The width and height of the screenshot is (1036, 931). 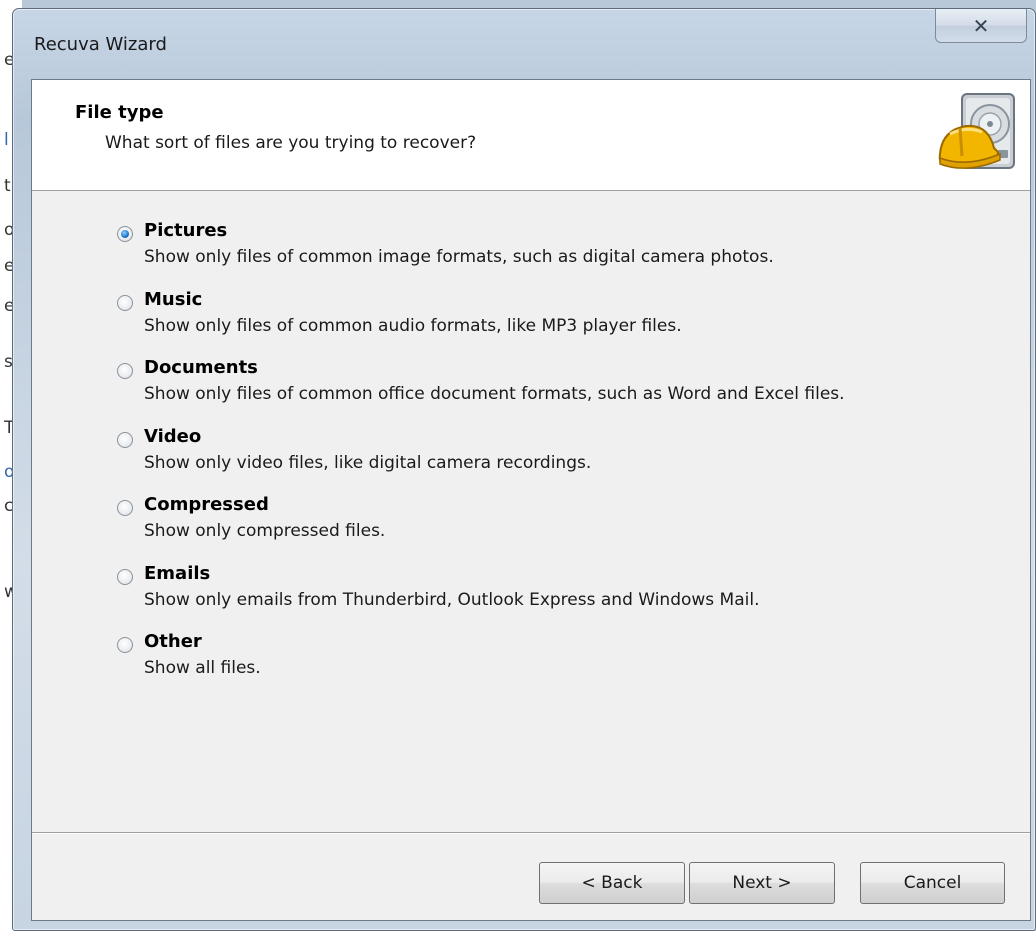 I want to click on background-text: t, so click(x=7, y=186).